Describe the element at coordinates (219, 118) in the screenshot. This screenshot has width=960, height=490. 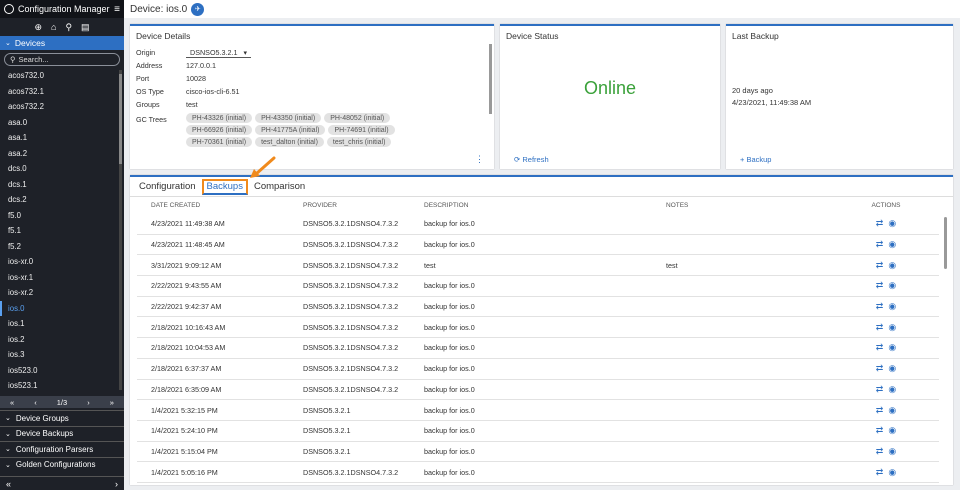
I see `gctree-chip: PH-43326 (initial)` at that location.